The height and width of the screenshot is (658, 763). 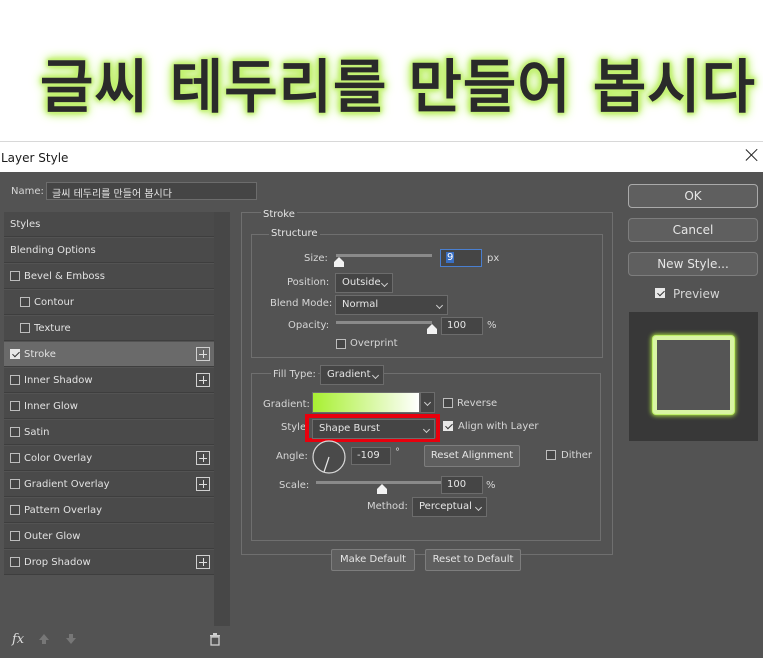 I want to click on gradient-swatch, so click(x=366, y=402).